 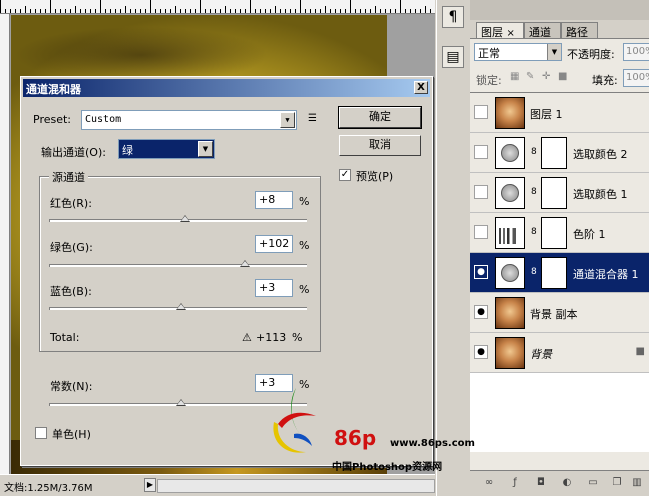 What do you see at coordinates (178, 265) in the screenshot?
I see `green-slider-track` at bounding box center [178, 265].